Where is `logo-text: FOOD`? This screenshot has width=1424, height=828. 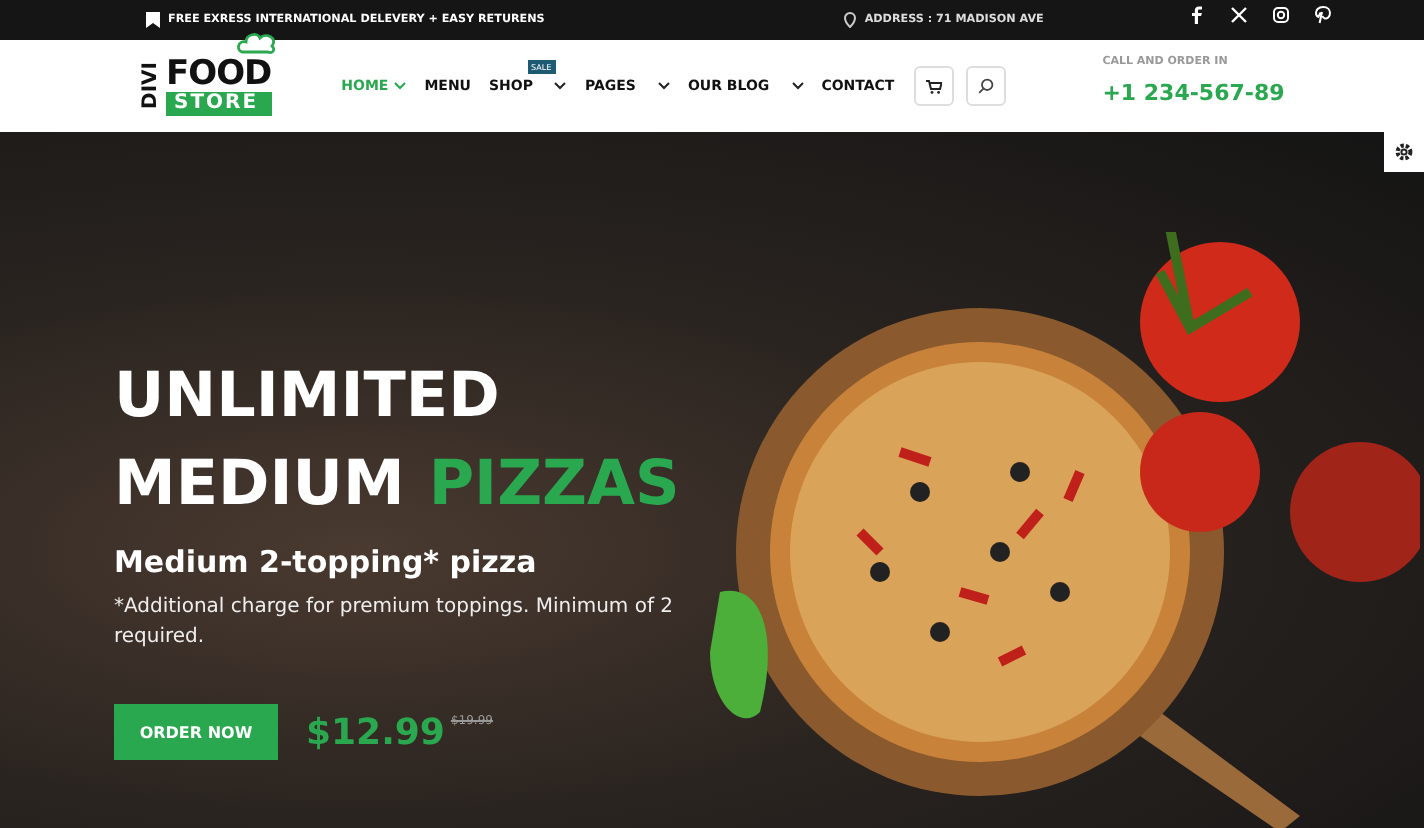
logo-text: FOOD is located at coordinates (219, 74).